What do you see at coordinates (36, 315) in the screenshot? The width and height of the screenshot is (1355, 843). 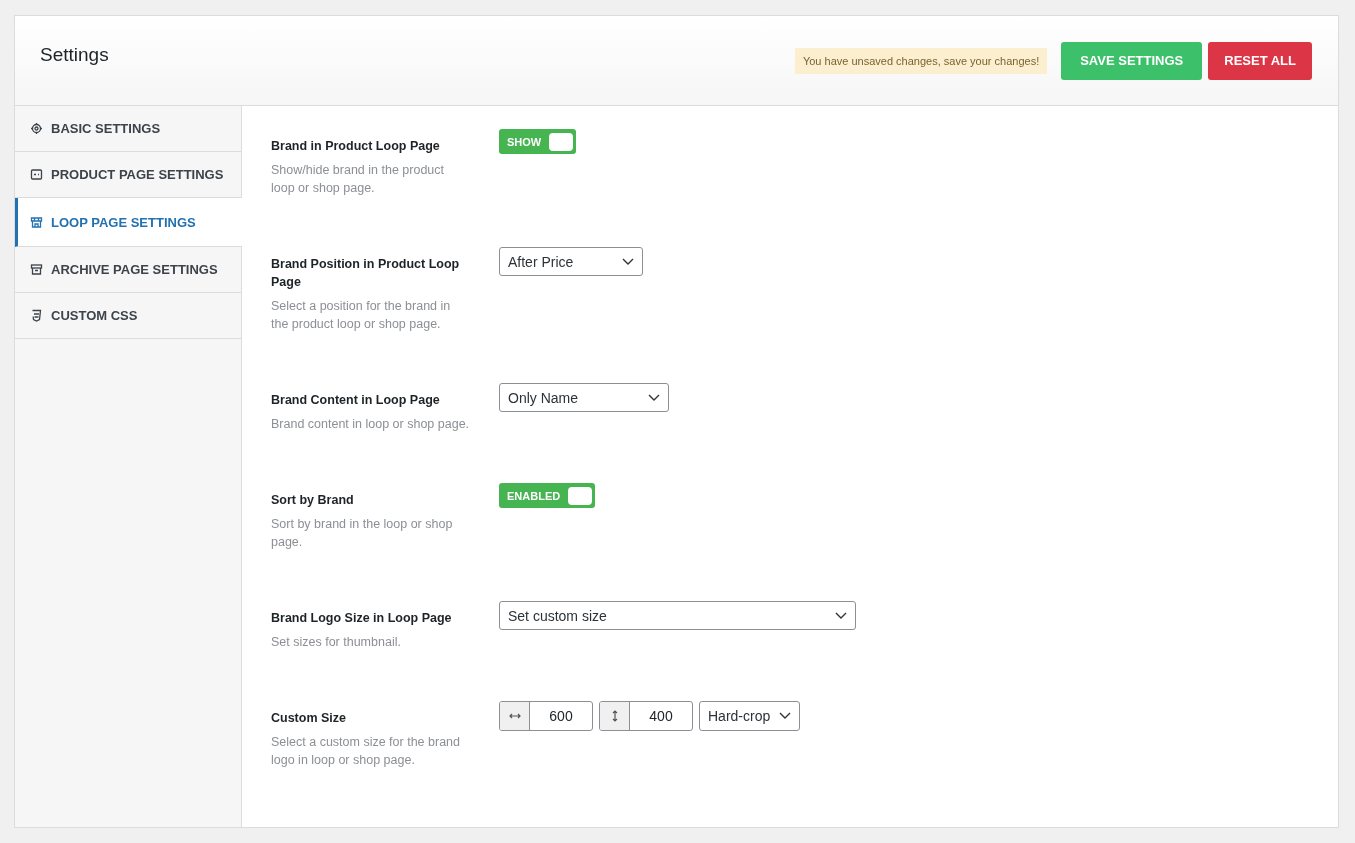 I see `css-icon` at bounding box center [36, 315].